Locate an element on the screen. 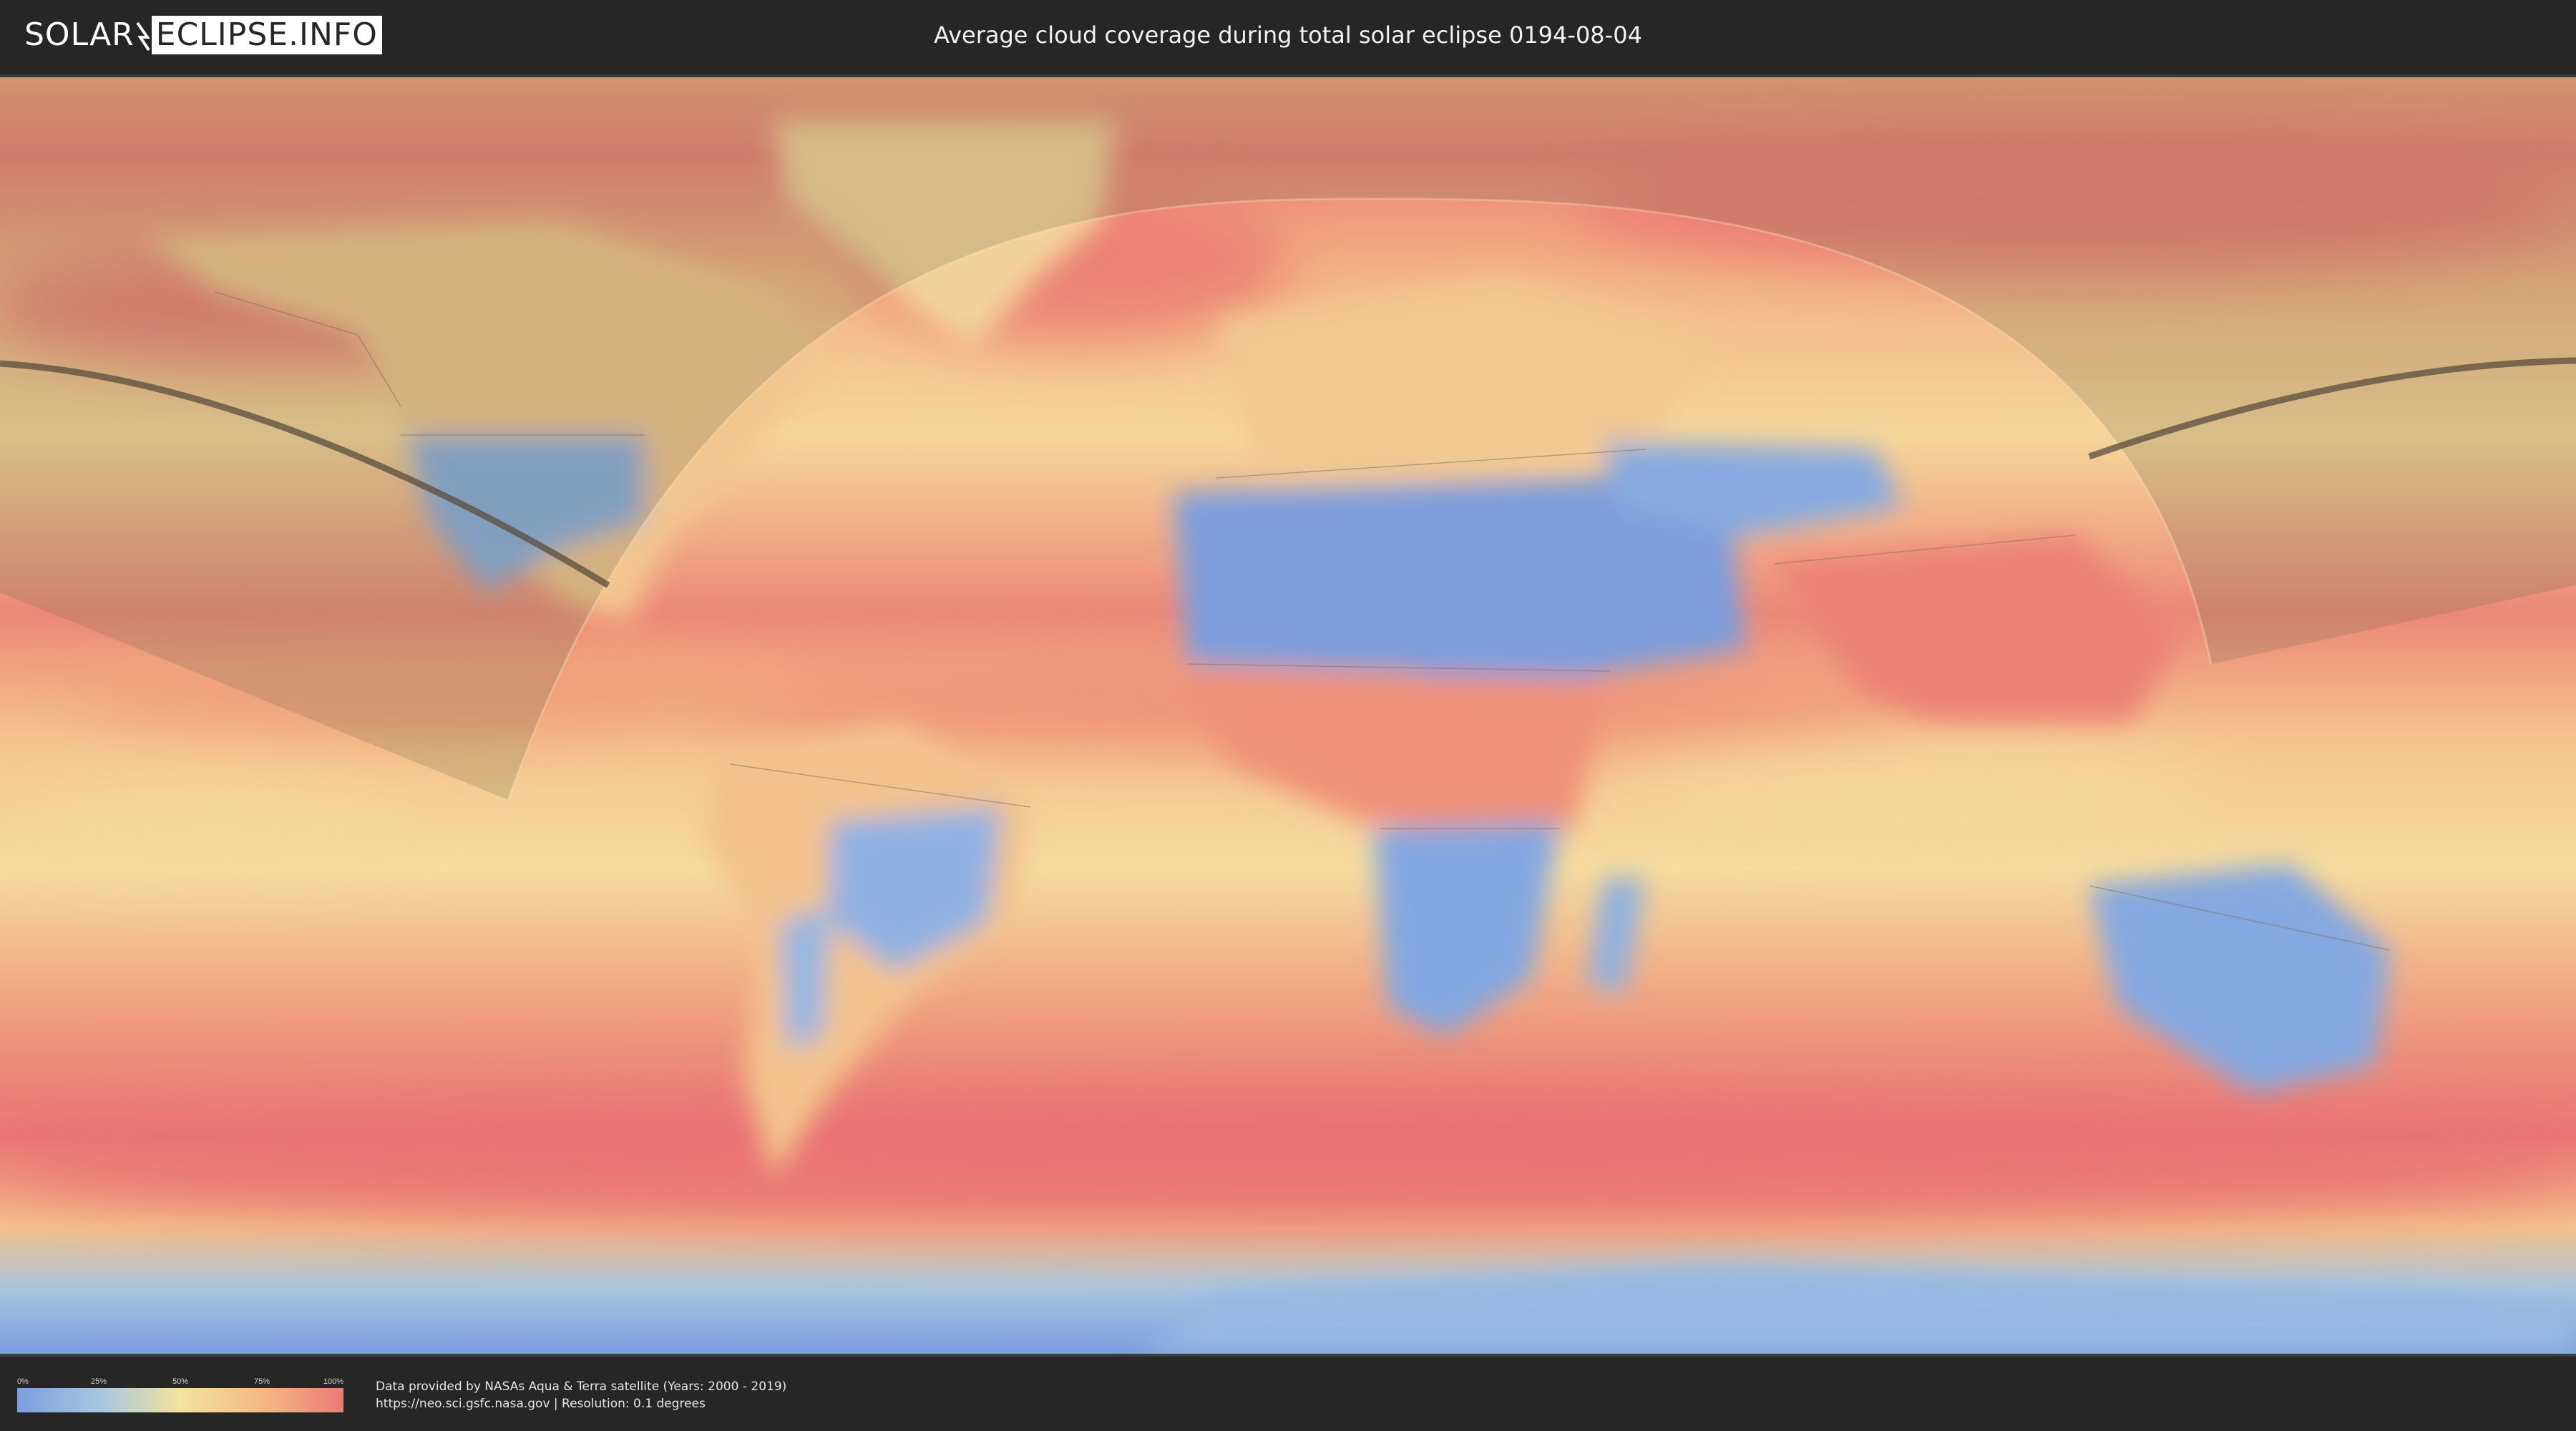 This screenshot has width=2576, height=1431. legend-tick-0: 0% is located at coordinates (23, 1382).